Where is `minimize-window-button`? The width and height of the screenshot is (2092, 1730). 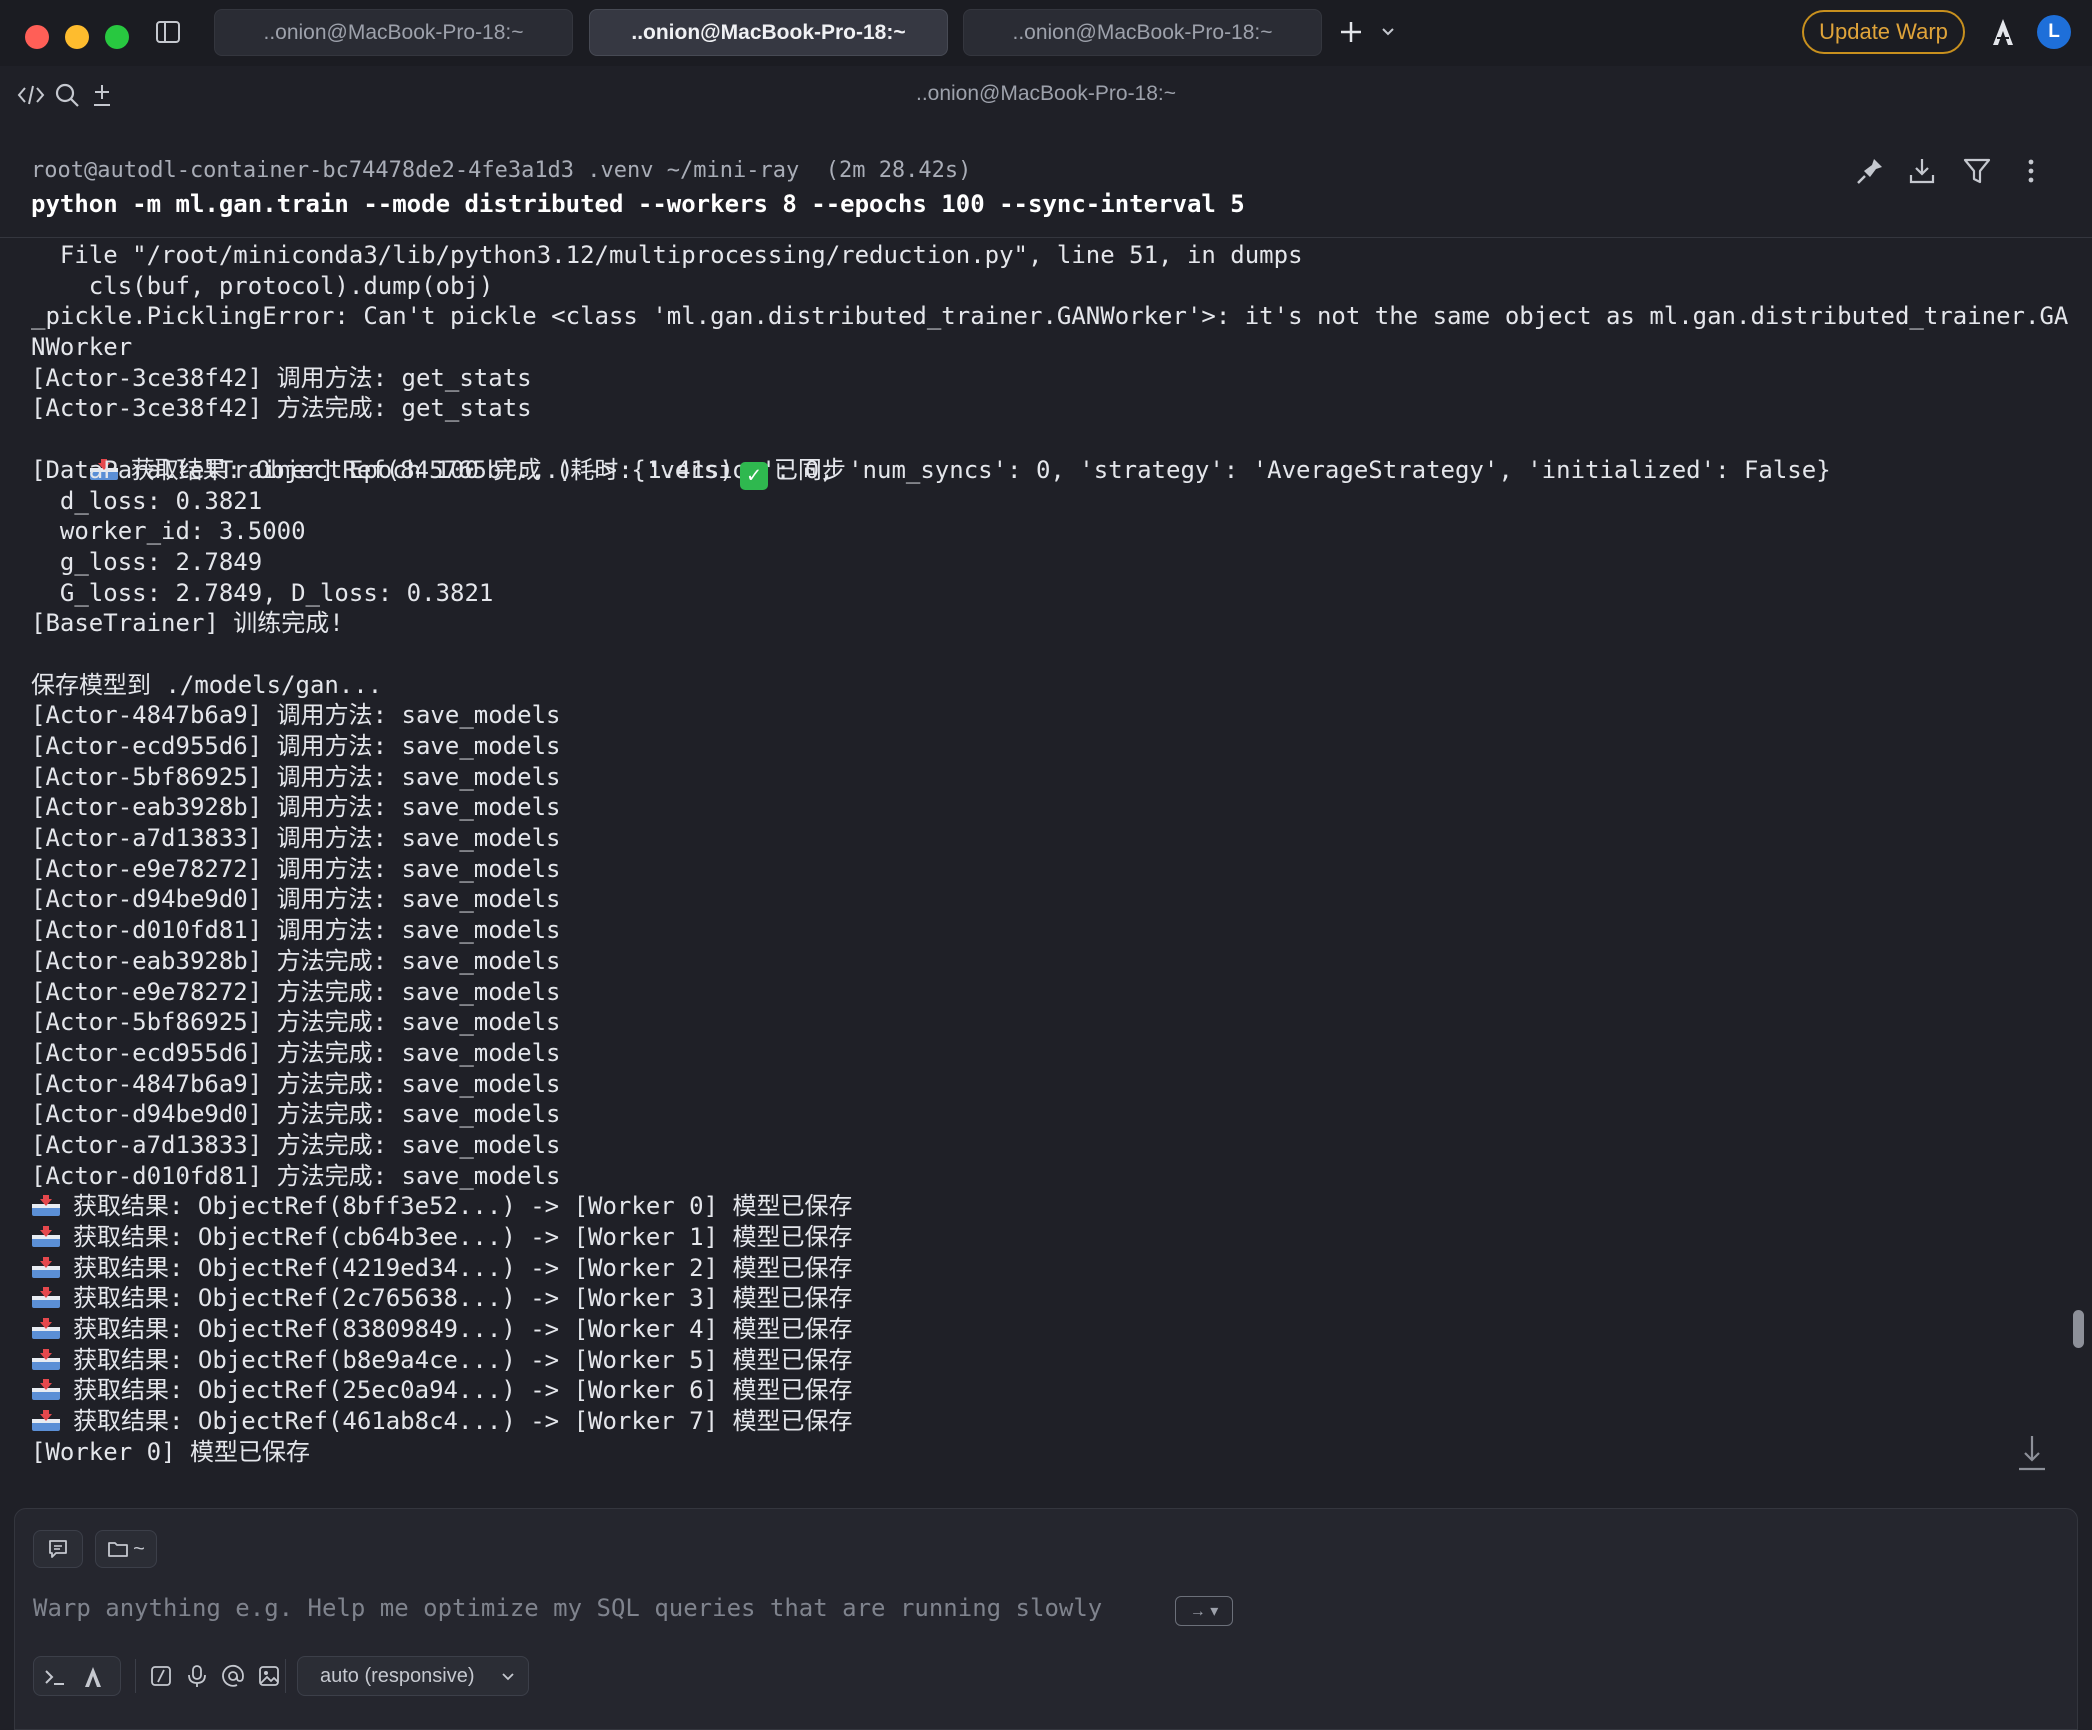
minimize-window-button is located at coordinates (77, 37).